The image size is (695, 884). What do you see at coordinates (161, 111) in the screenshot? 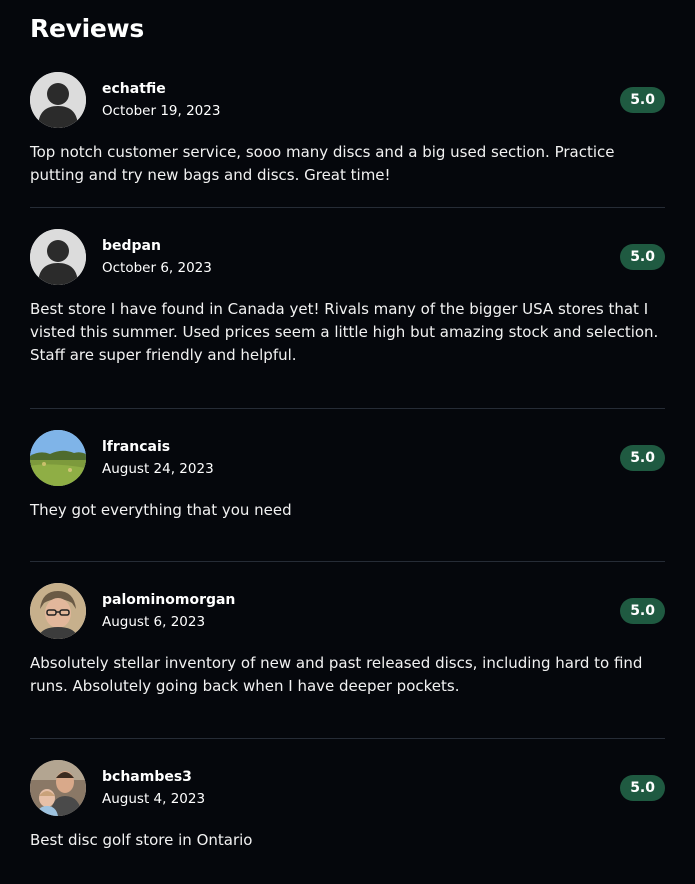
I see `review-date: October 19, 2023` at bounding box center [161, 111].